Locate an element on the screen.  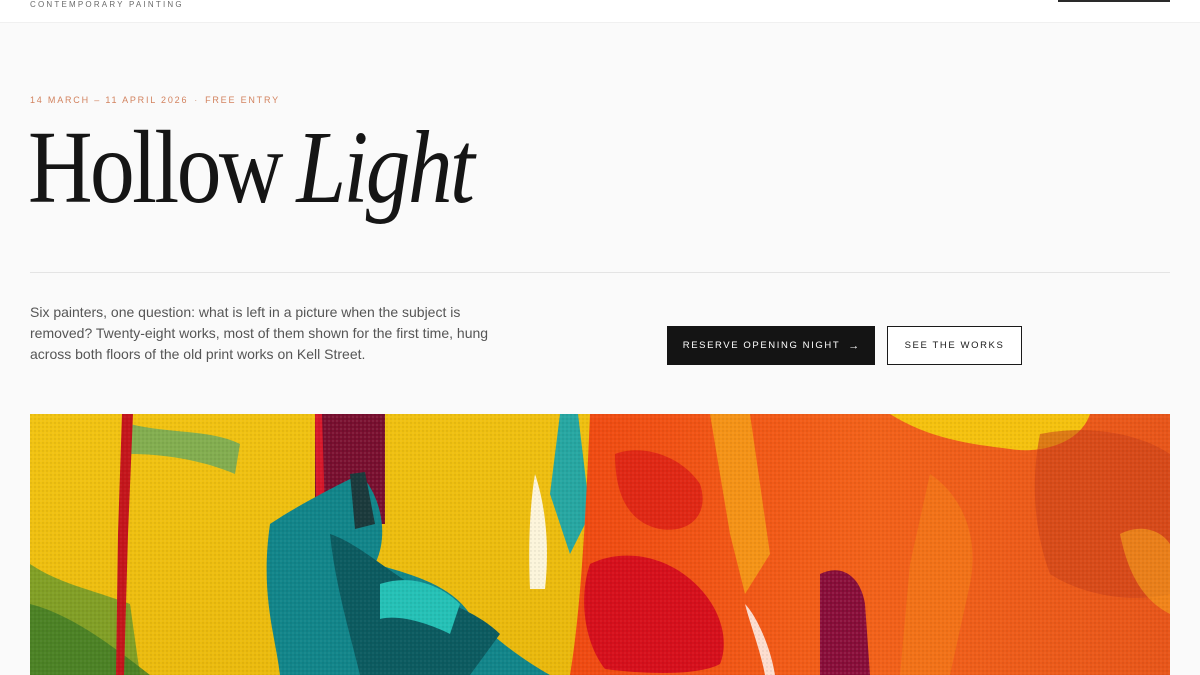
divider is located at coordinates (600, 272).